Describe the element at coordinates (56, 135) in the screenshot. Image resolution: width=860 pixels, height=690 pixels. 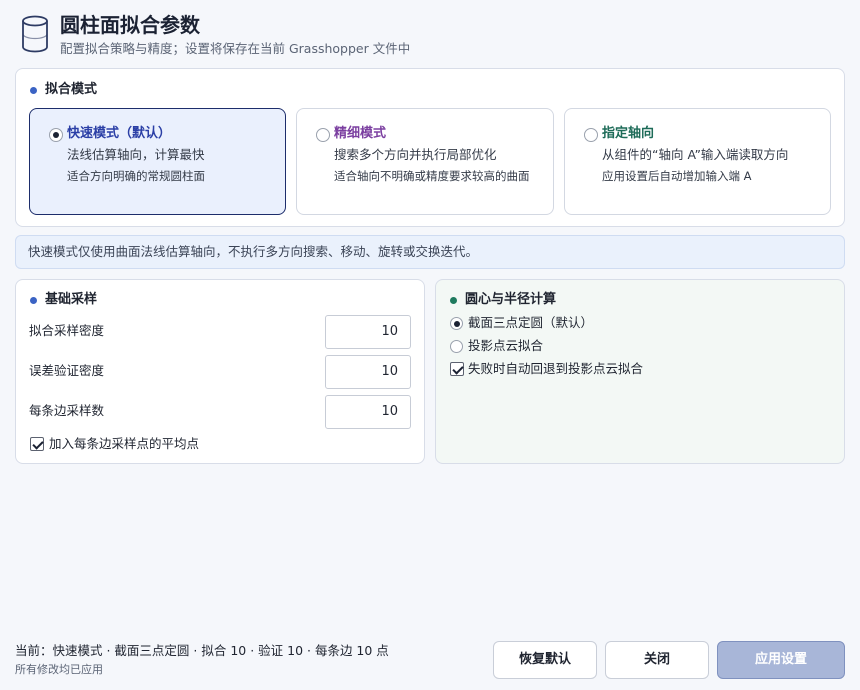
I see `mode-fast-radio` at that location.